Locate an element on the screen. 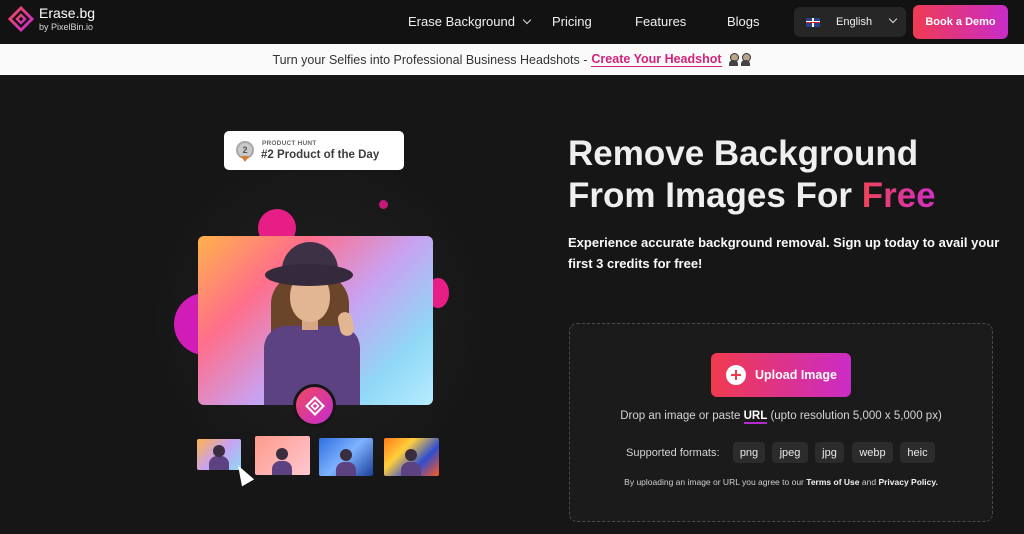 This screenshot has width=1024, height=534. hero-title-line2: From Images For is located at coordinates (710, 195).